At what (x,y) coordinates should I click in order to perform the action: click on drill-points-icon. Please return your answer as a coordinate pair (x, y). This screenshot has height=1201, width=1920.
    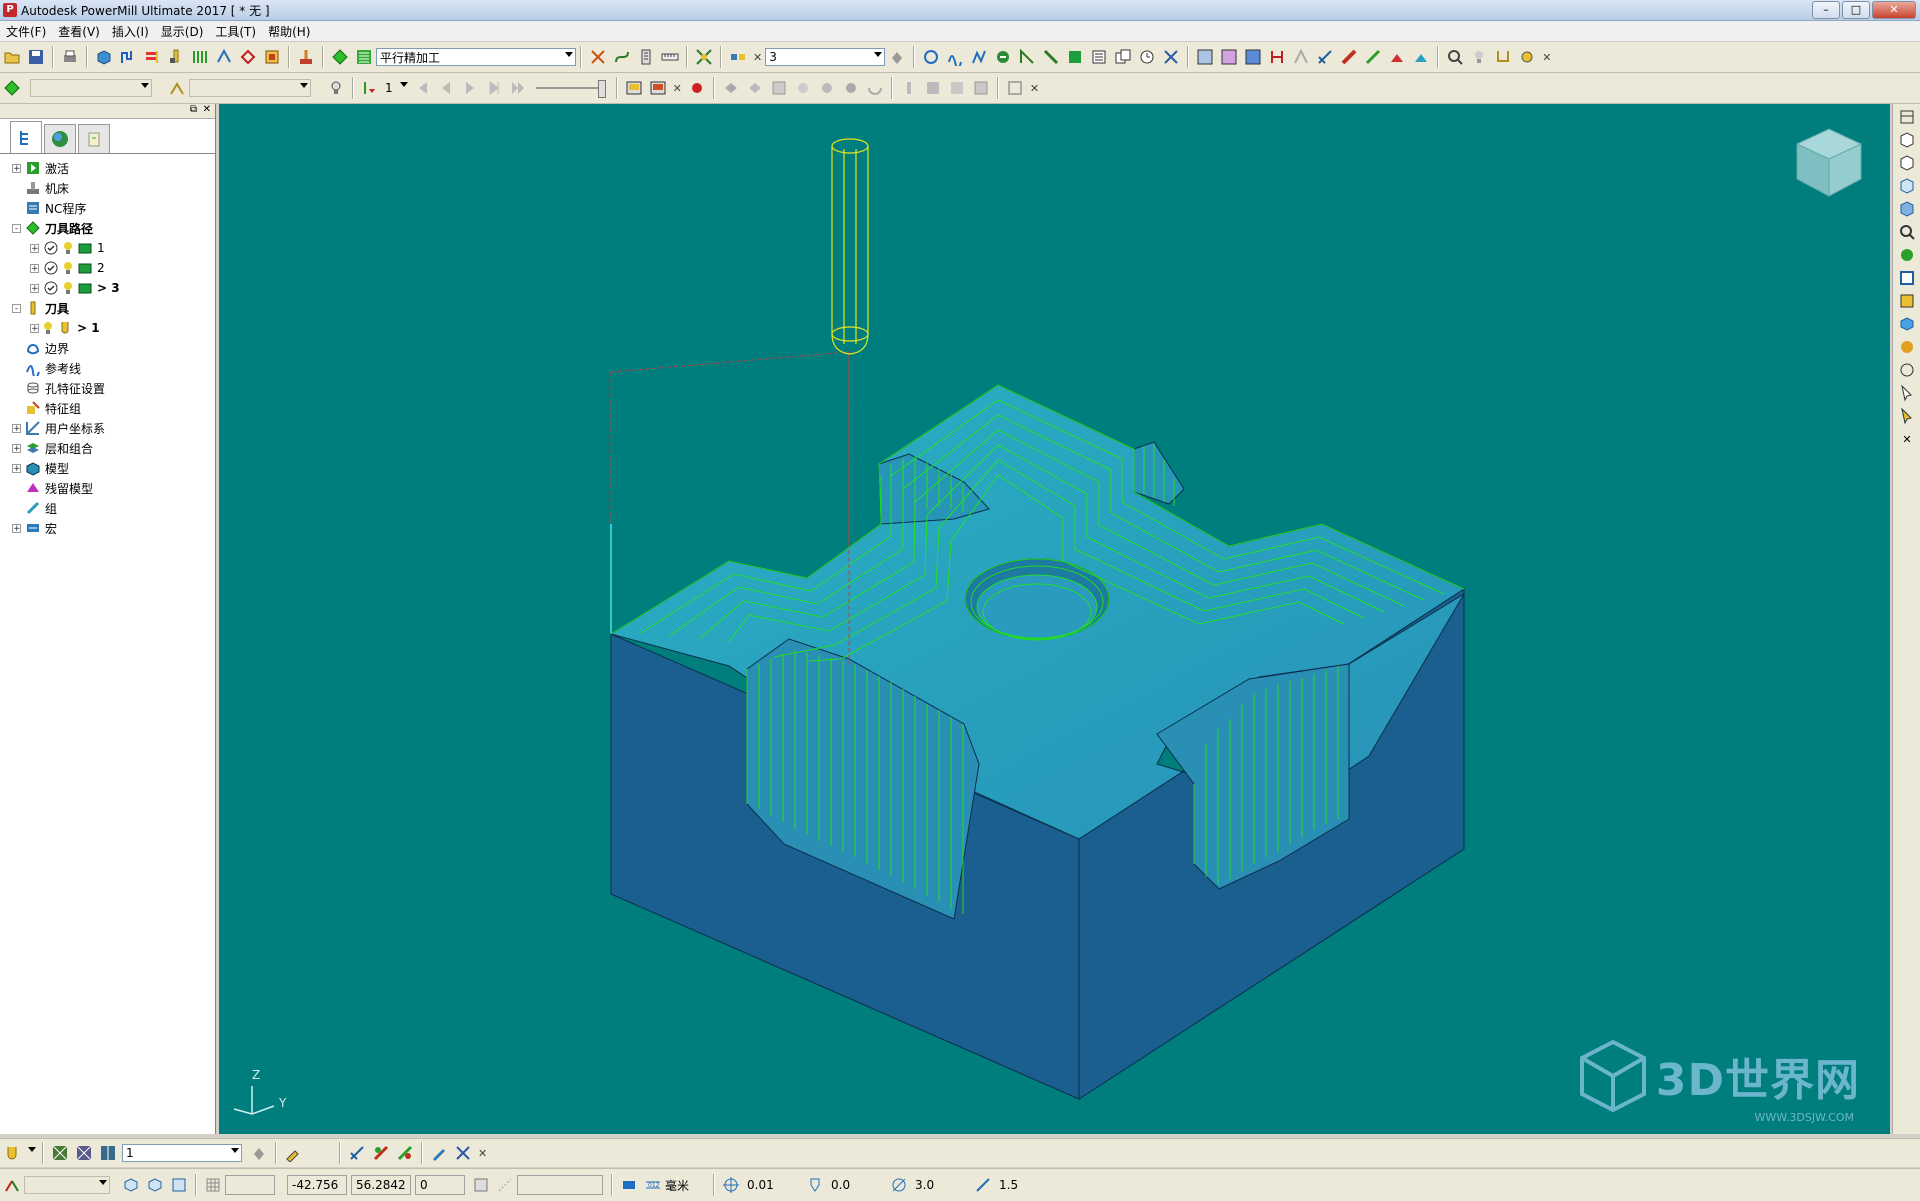
    Looking at the image, I should click on (1277, 57).